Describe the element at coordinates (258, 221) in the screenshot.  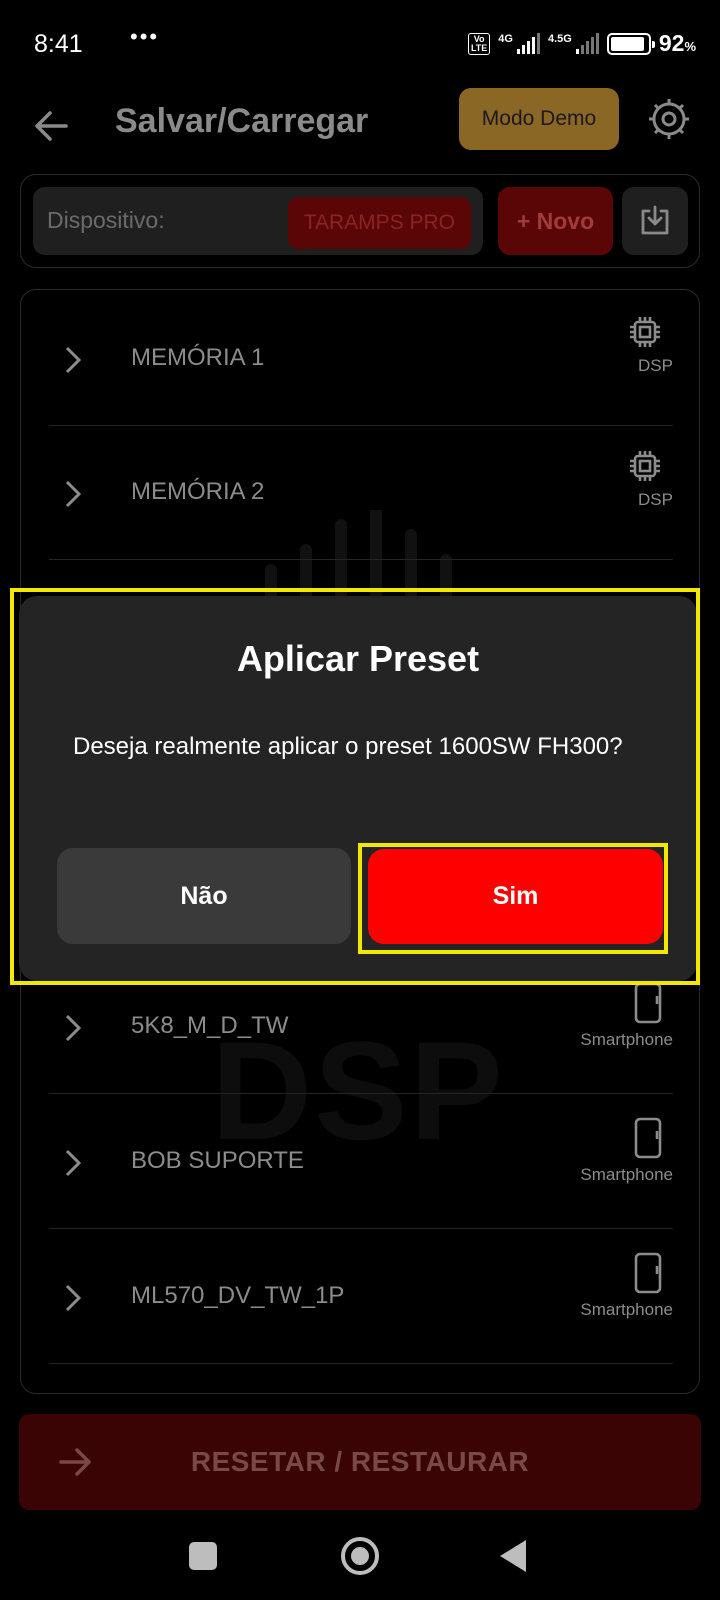
I see `device-selector: Dispositivo: TARAMPS PRO` at that location.